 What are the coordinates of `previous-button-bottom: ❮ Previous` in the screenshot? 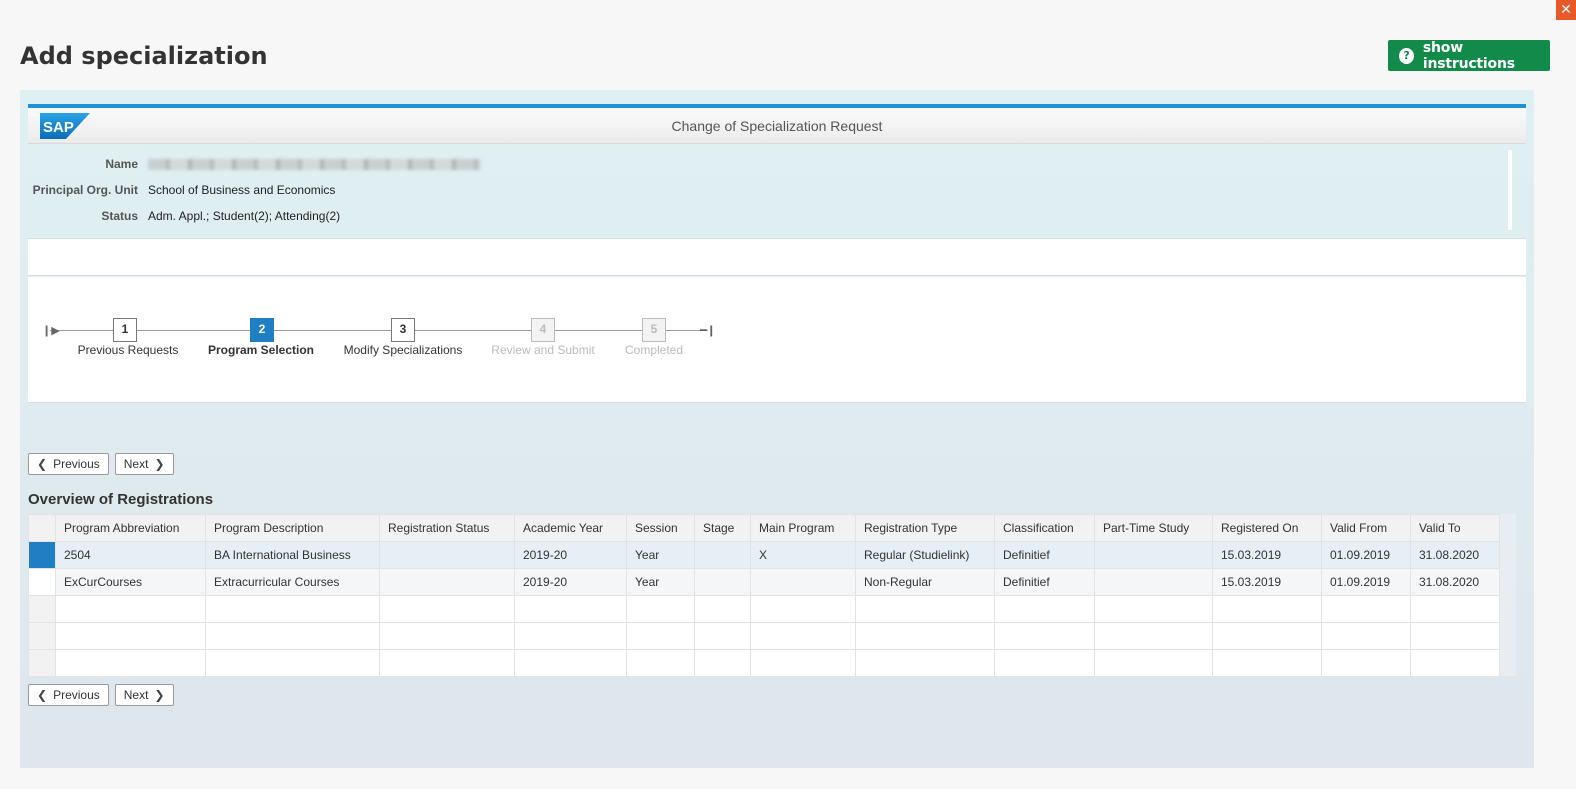 It's located at (68, 695).